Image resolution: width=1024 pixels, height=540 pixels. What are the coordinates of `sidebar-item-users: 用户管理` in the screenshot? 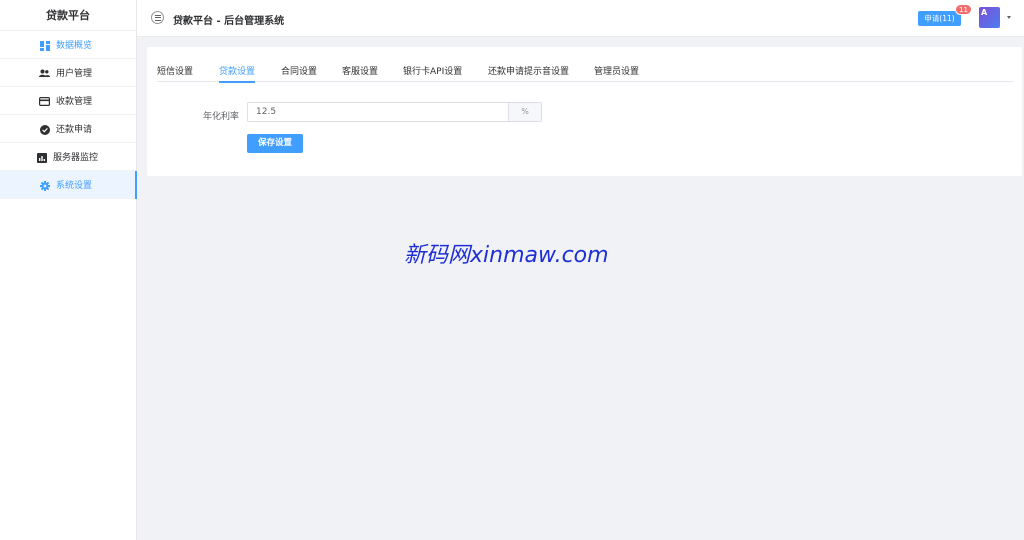 It's located at (68, 73).